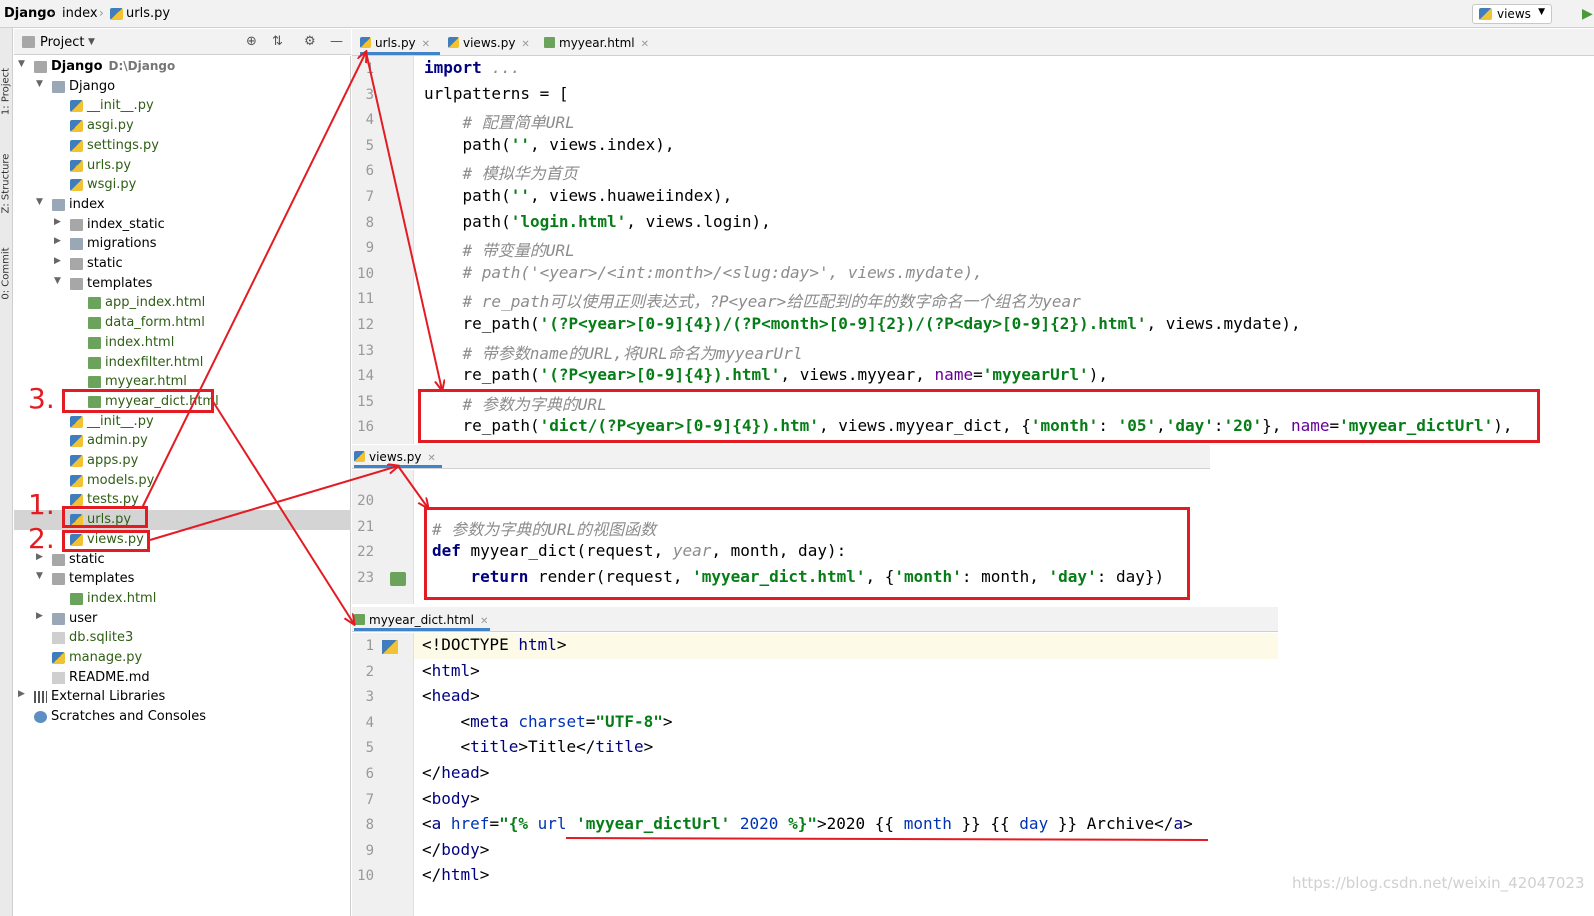 This screenshot has width=1594, height=916. Describe the element at coordinates (41, 538) in the screenshot. I see `annotation-number-2: 2.` at that location.